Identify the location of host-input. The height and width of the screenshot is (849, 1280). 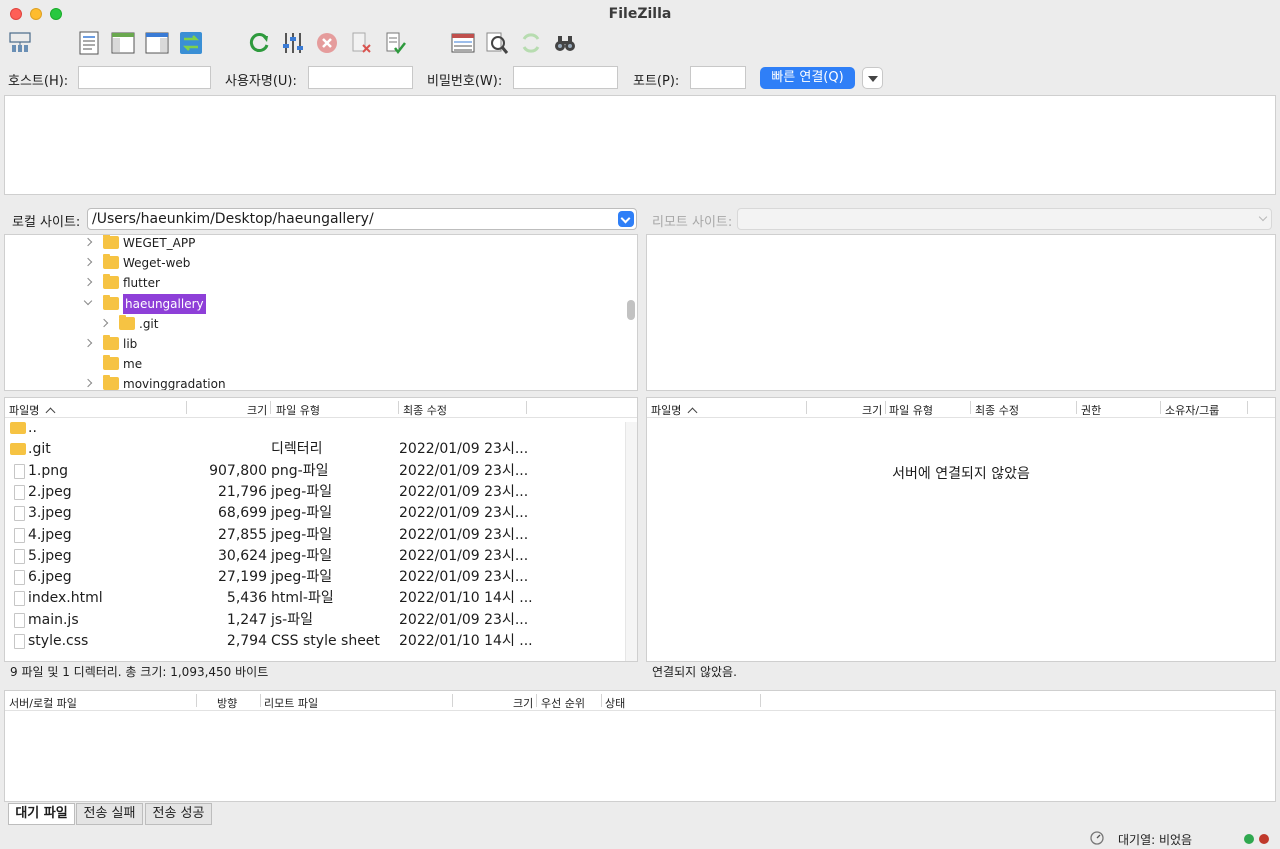
(144, 77).